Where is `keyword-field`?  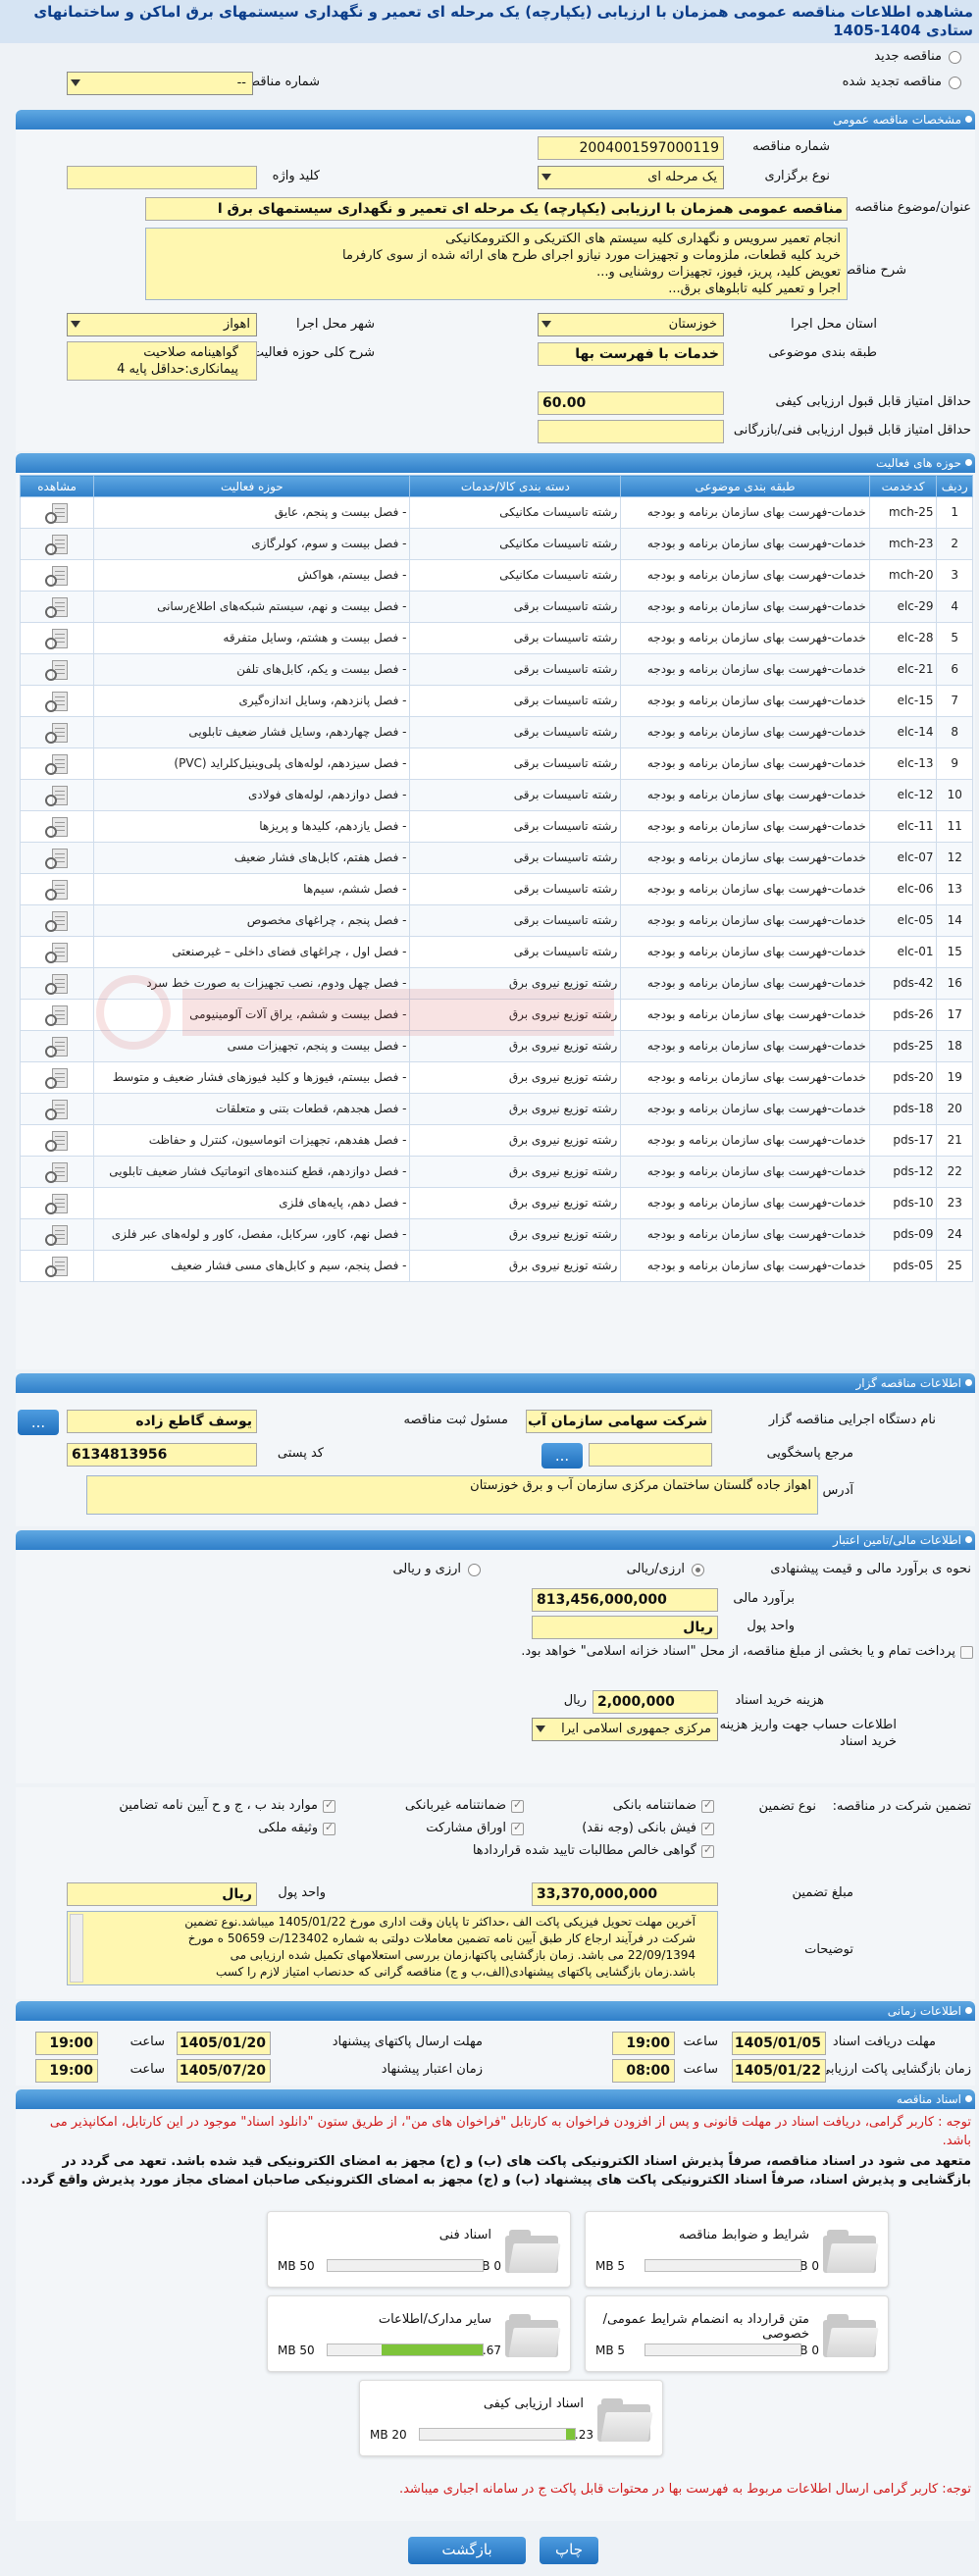
keyword-field is located at coordinates (162, 177).